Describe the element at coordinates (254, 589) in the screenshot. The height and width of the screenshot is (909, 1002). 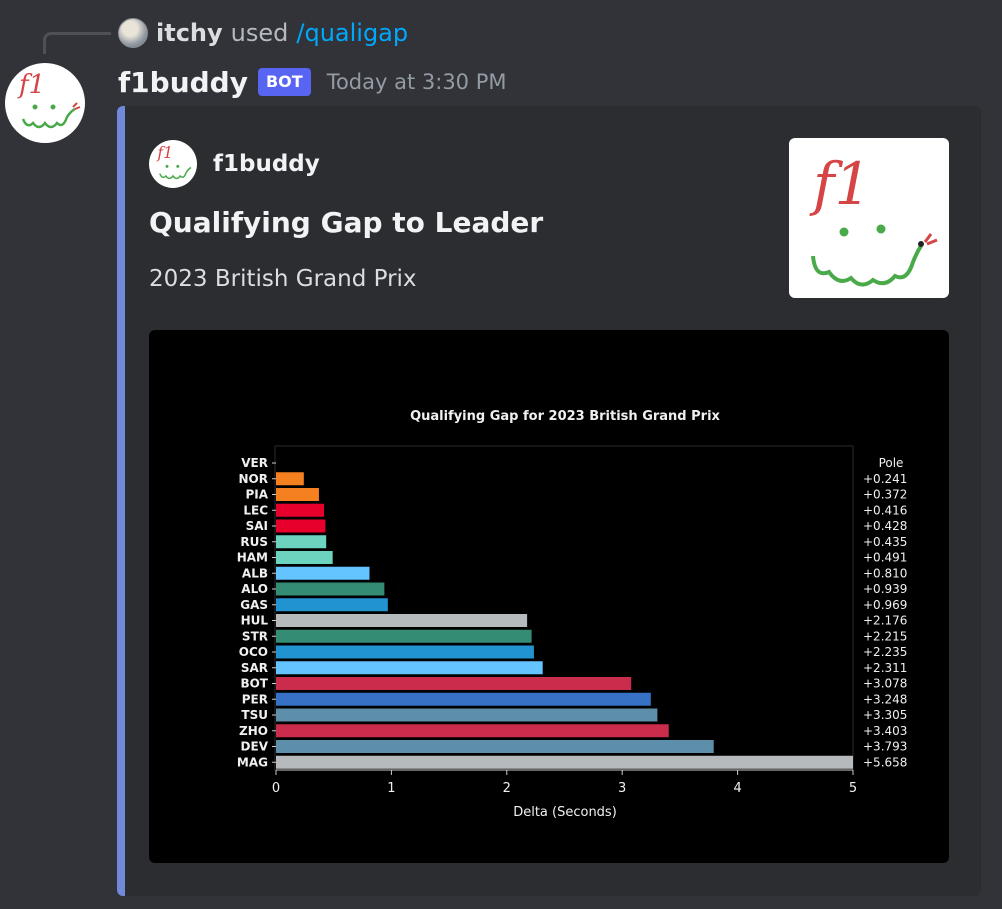
I see `y-tick-label: ALO` at that location.